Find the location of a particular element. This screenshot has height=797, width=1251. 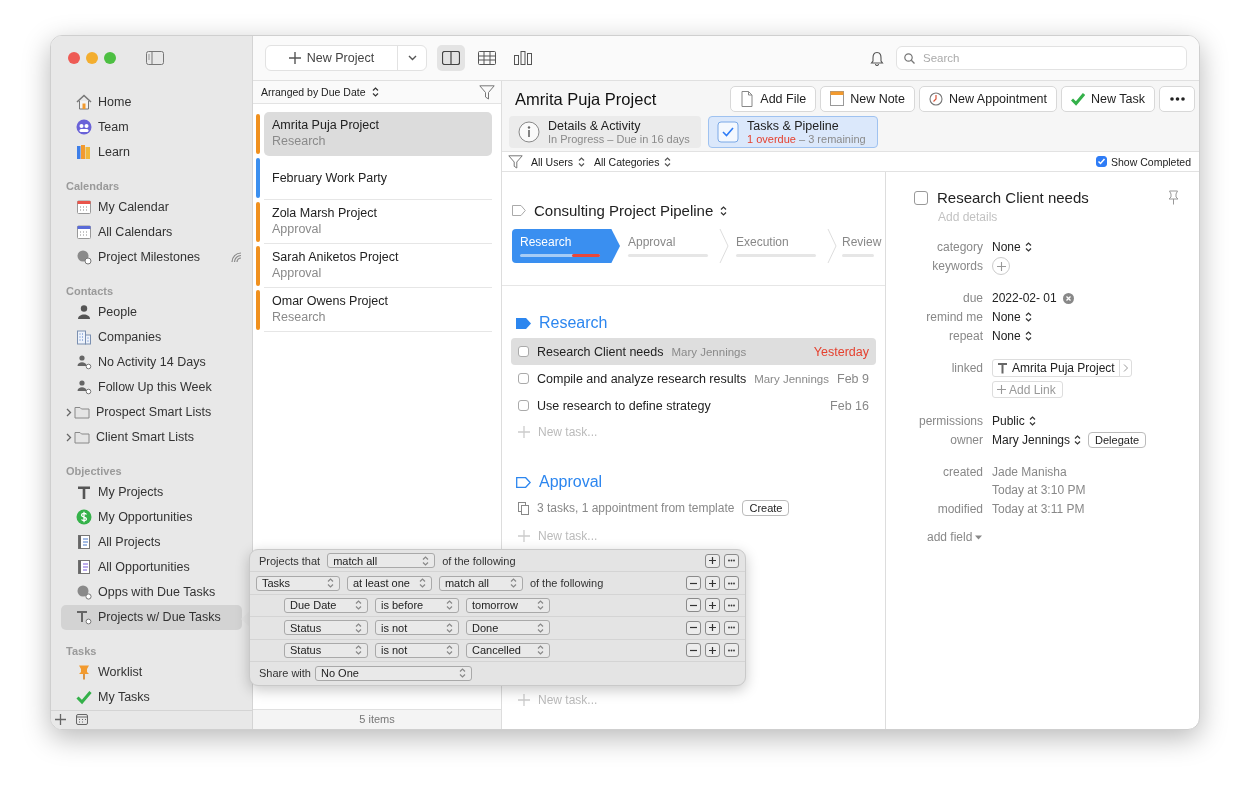

sidebar-item: My Opportunities is located at coordinates (151, 517).